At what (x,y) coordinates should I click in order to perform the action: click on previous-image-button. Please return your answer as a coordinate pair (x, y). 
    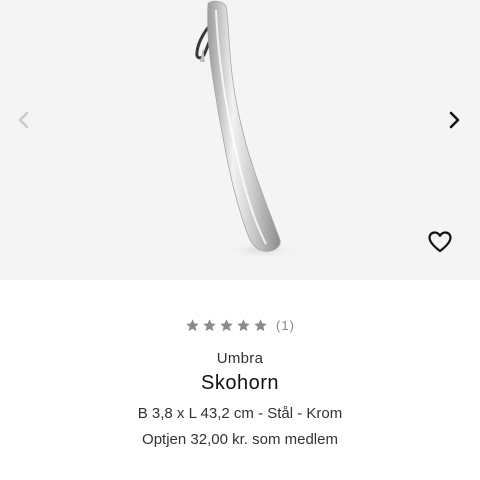
    Looking at the image, I should click on (24, 120).